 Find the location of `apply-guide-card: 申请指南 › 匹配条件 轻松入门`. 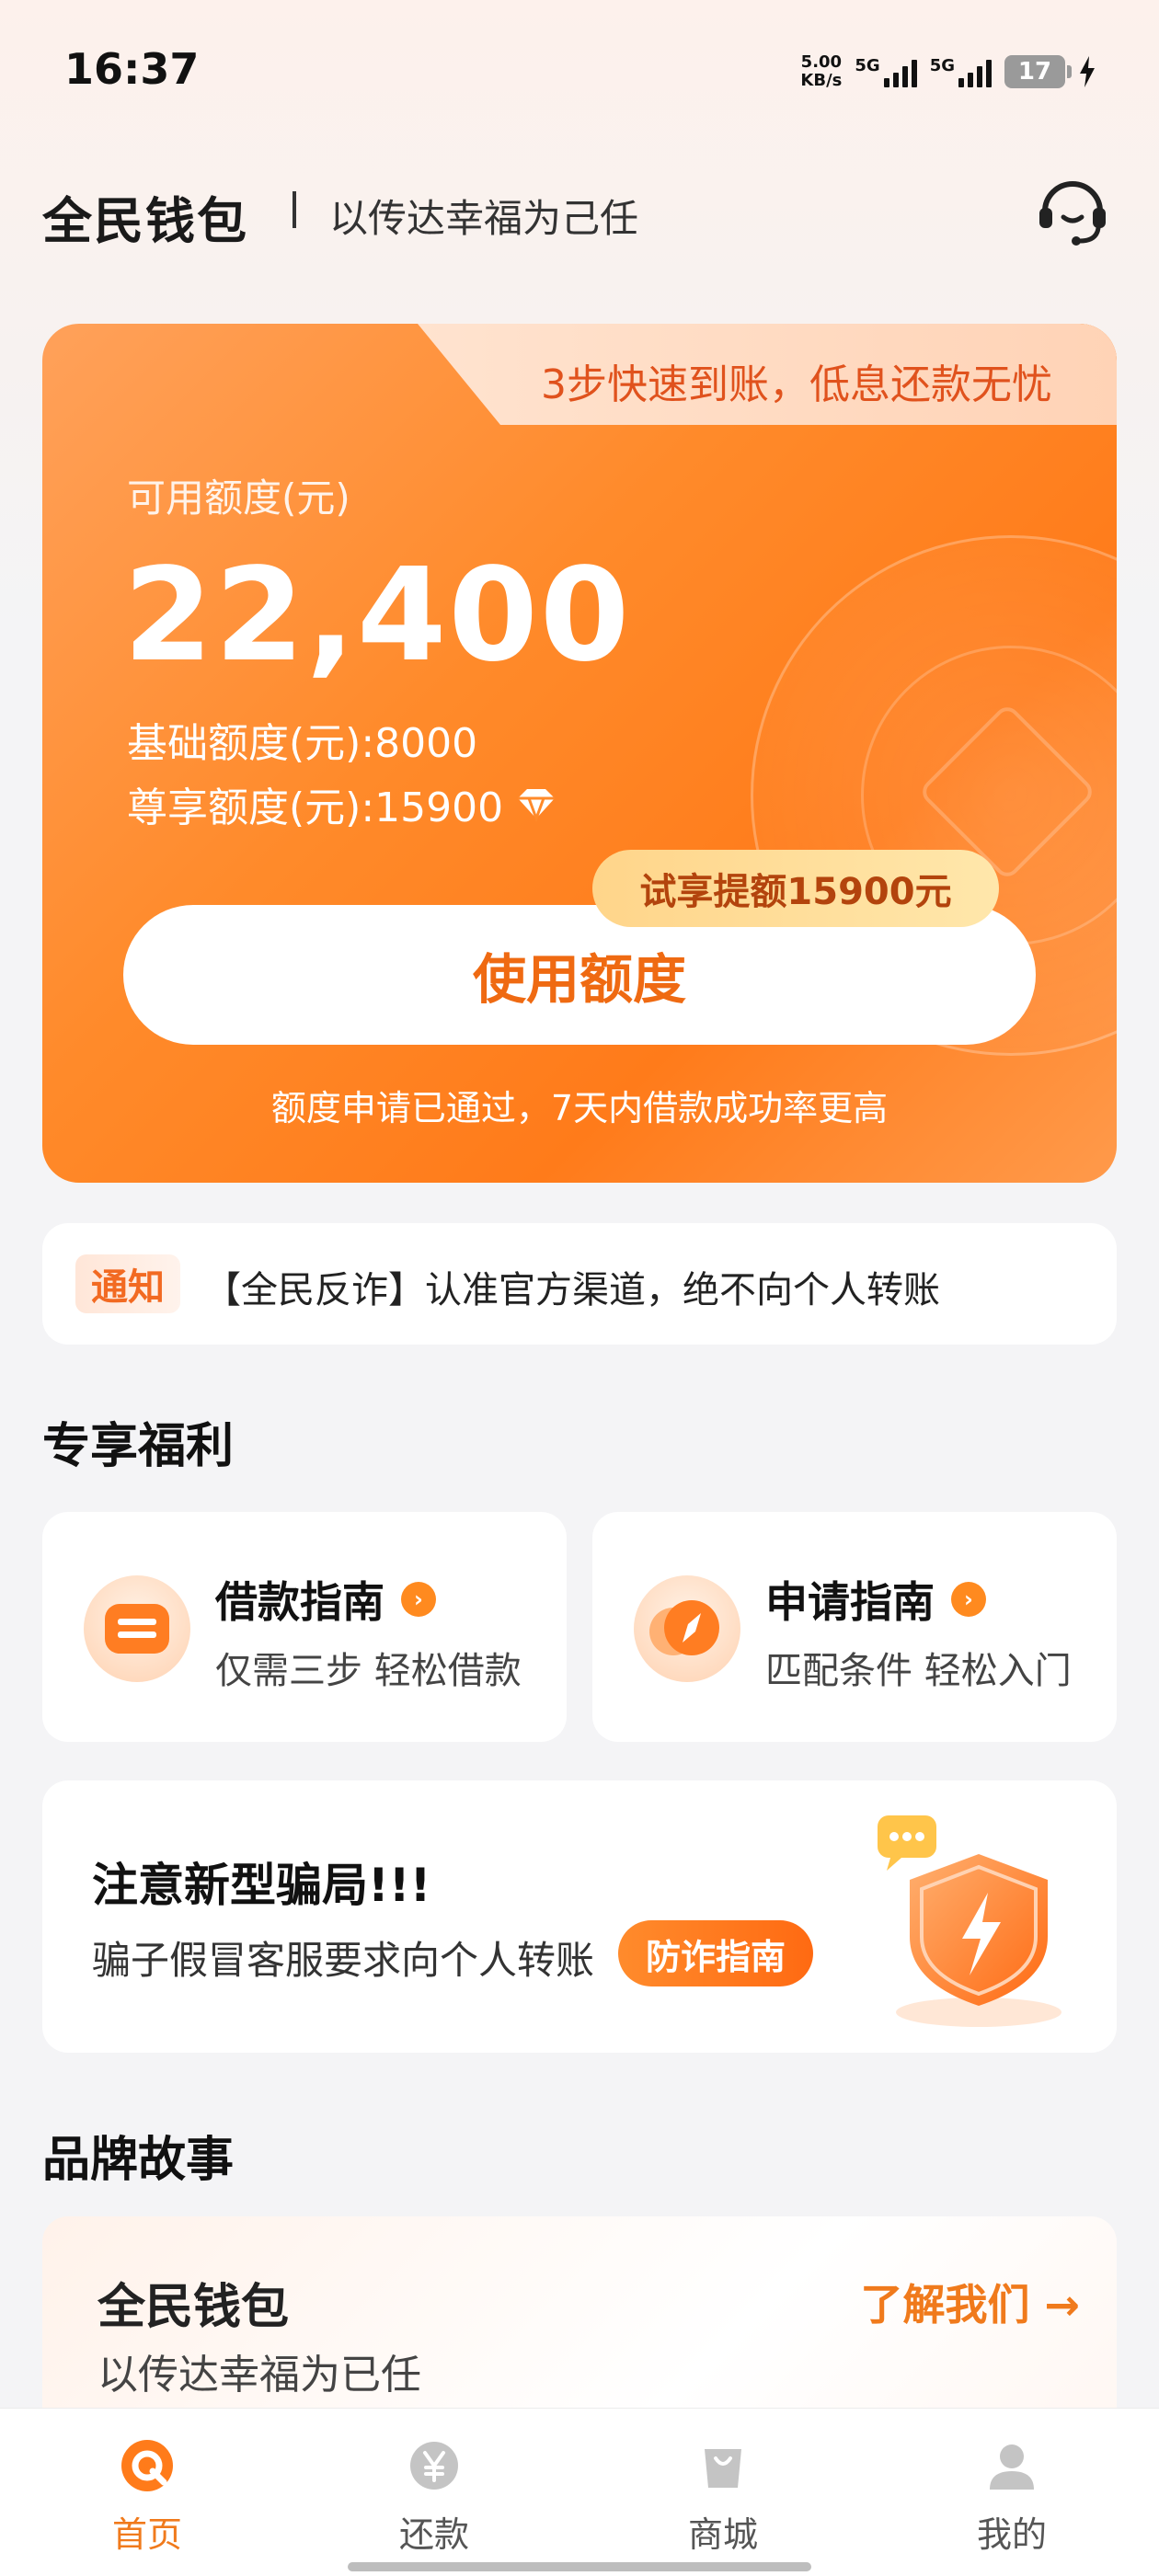

apply-guide-card: 申请指南 › 匹配条件 轻松入门 is located at coordinates (854, 1627).